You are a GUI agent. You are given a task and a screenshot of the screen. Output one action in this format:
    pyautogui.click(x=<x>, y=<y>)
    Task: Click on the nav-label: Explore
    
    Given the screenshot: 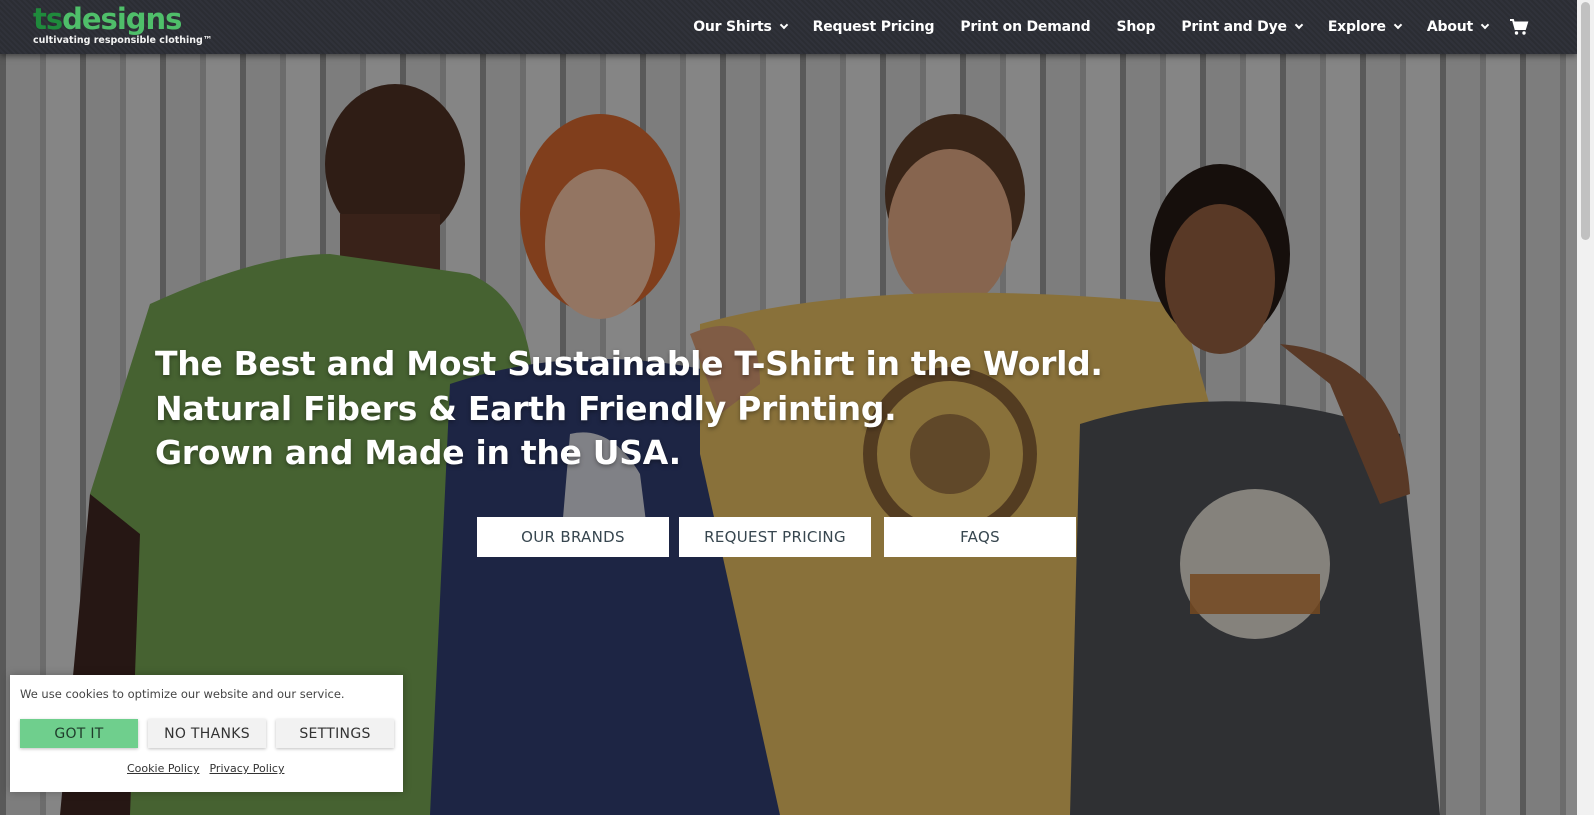 What is the action you would take?
    pyautogui.click(x=1356, y=27)
    